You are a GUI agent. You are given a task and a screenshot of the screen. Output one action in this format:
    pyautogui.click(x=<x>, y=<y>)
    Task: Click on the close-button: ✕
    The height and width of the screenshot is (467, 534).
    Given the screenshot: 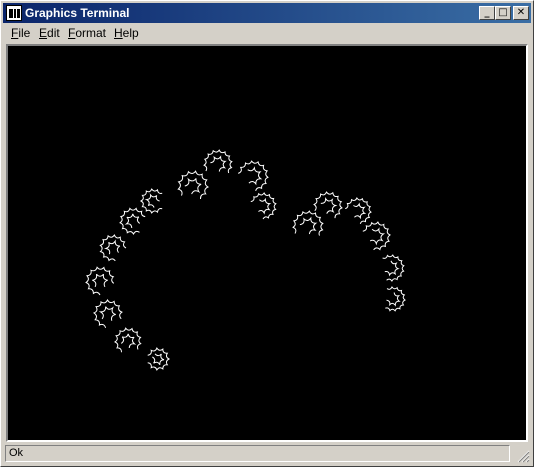 What is the action you would take?
    pyautogui.click(x=521, y=13)
    